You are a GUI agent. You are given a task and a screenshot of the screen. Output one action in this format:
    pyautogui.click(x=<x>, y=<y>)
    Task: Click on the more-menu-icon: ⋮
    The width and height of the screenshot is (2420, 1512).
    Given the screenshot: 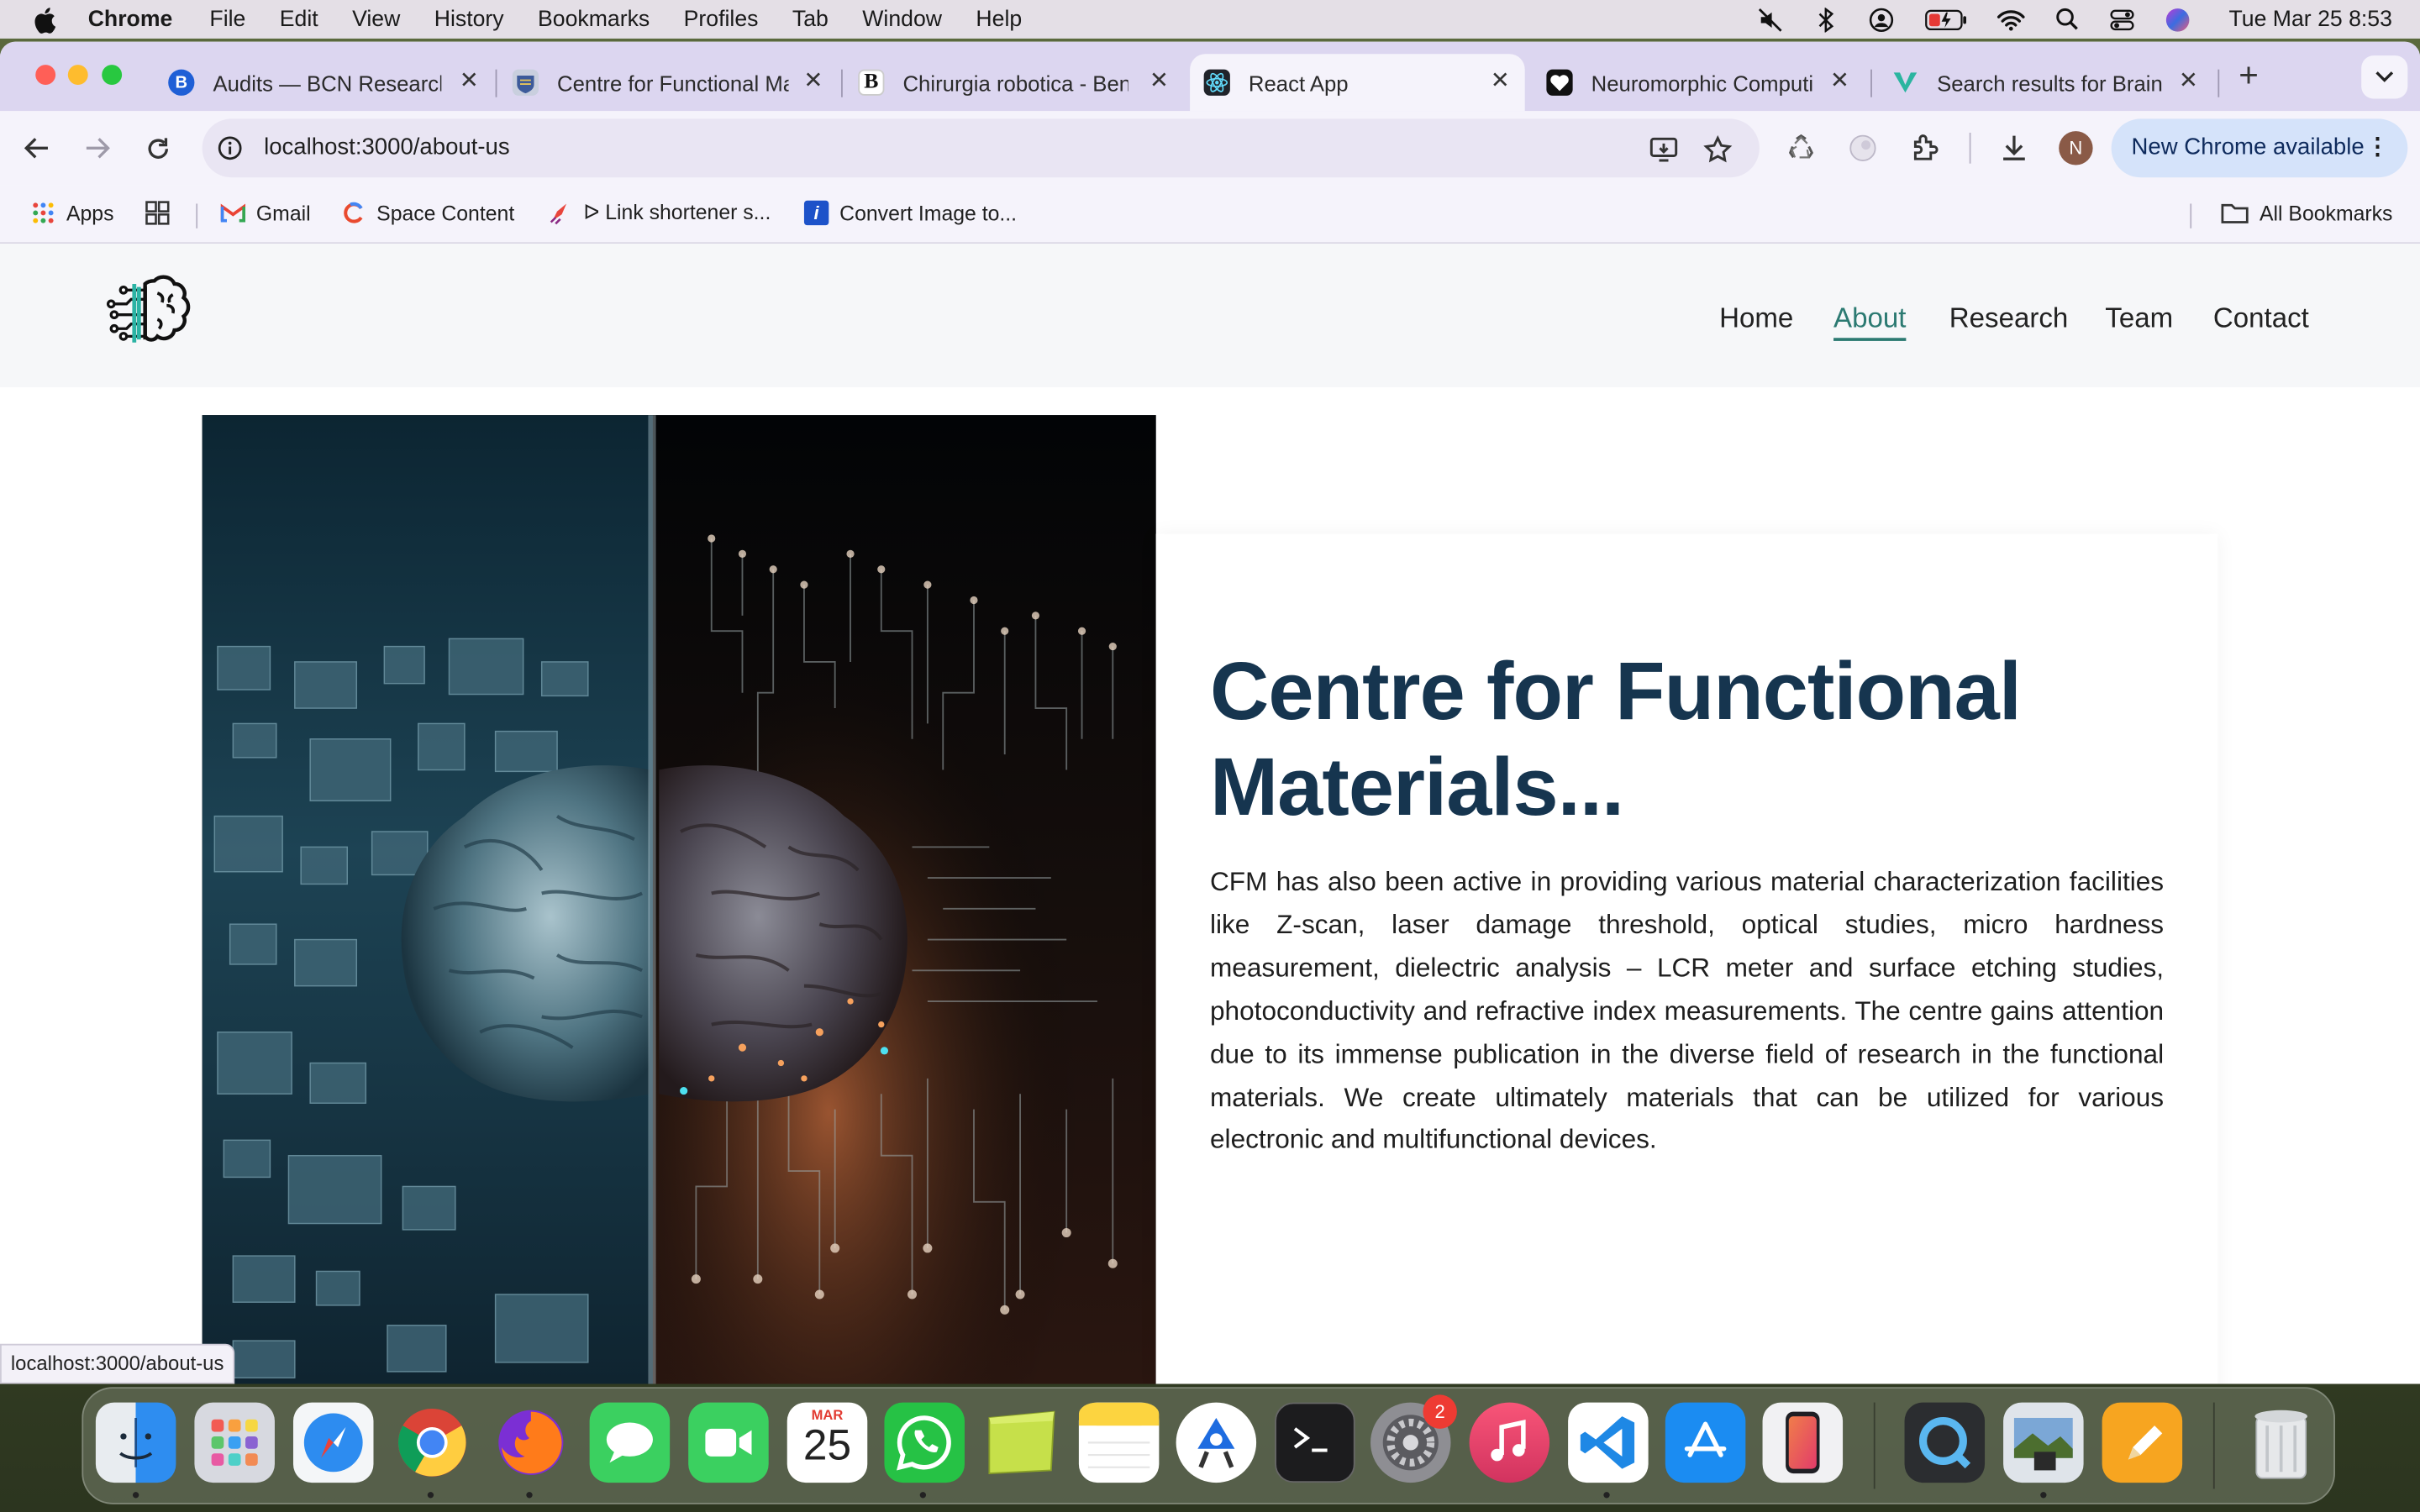 What is the action you would take?
    pyautogui.click(x=2378, y=147)
    